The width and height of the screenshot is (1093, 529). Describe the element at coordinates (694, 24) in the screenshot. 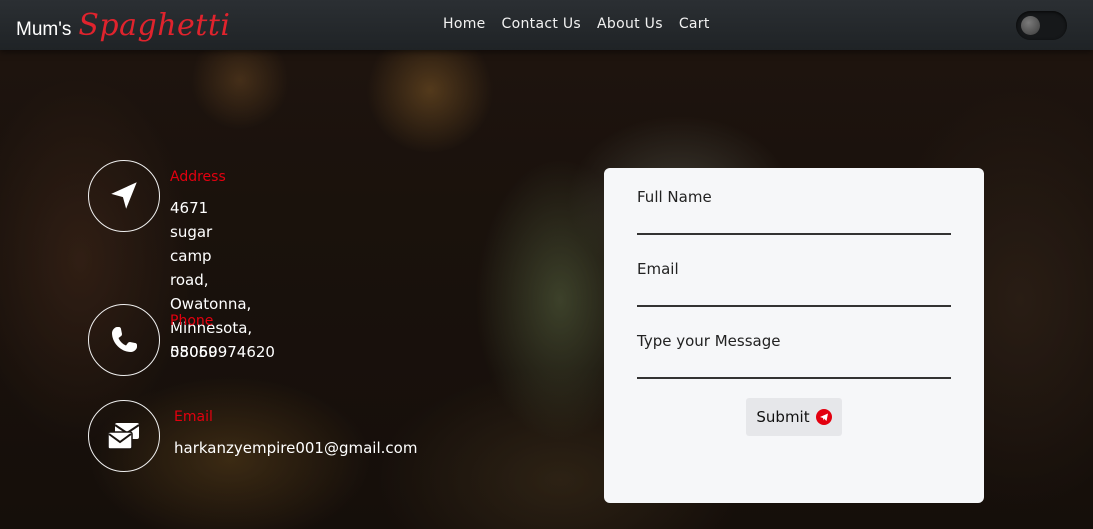

I see `nav-link-cart: Cart` at that location.